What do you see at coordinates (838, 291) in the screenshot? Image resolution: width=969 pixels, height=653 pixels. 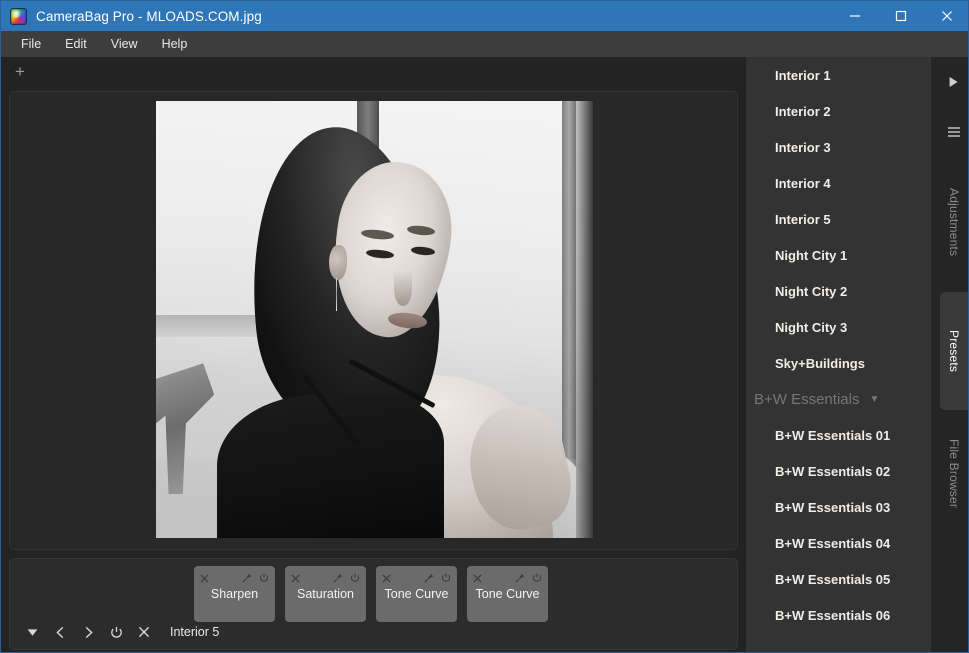 I see `preset-item: Night City 2` at bounding box center [838, 291].